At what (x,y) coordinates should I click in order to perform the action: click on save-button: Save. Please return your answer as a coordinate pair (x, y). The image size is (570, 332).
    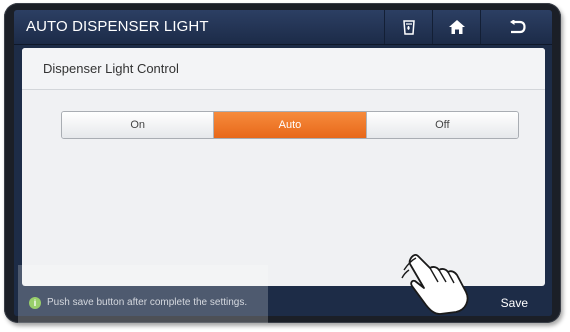
    Looking at the image, I should click on (514, 303).